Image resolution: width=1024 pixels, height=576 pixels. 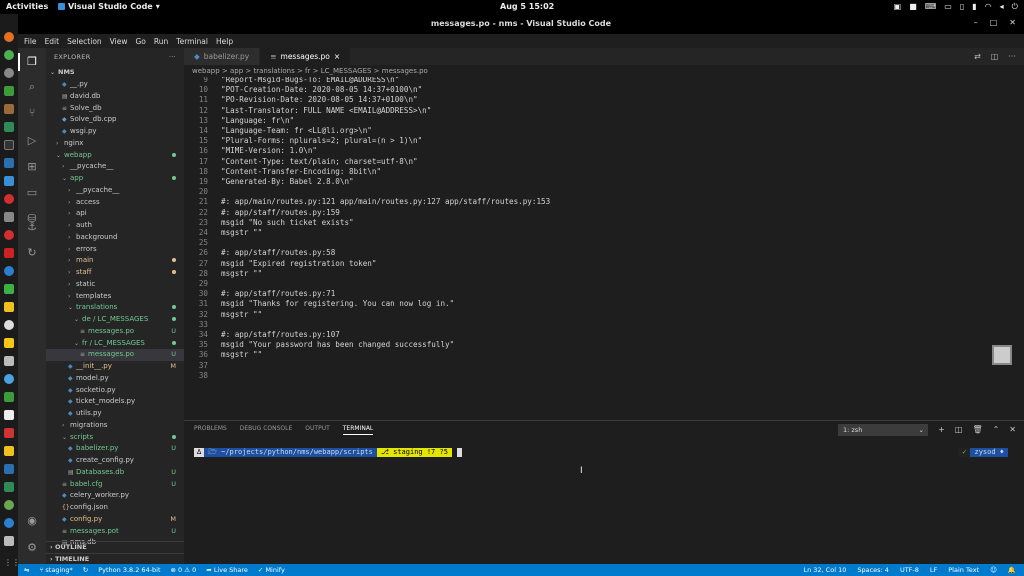 What do you see at coordinates (239, 121) in the screenshot?
I see `code-line: 13 "Language: fr\n"` at bounding box center [239, 121].